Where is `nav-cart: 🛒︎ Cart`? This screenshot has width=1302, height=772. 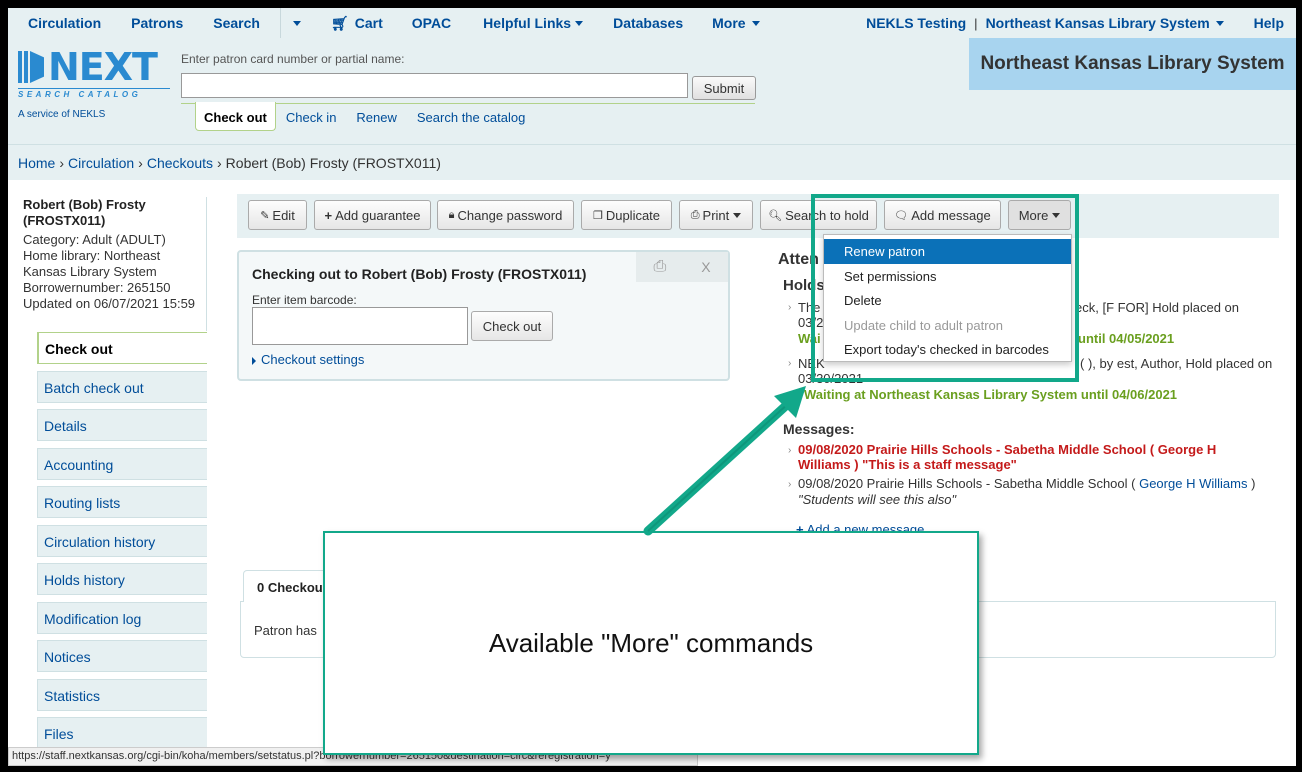 nav-cart: 🛒︎ Cart is located at coordinates (342, 23).